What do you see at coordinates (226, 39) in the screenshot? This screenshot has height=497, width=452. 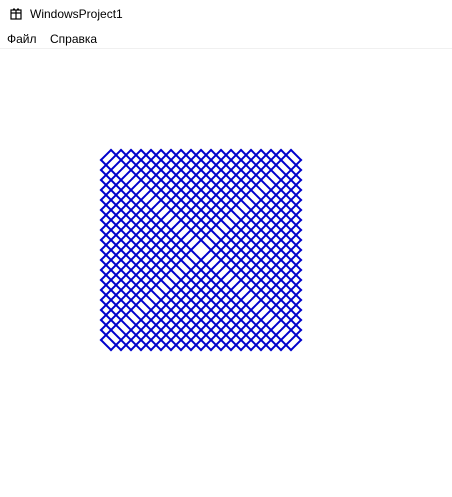 I see `menu-bar: Файл Справка` at bounding box center [226, 39].